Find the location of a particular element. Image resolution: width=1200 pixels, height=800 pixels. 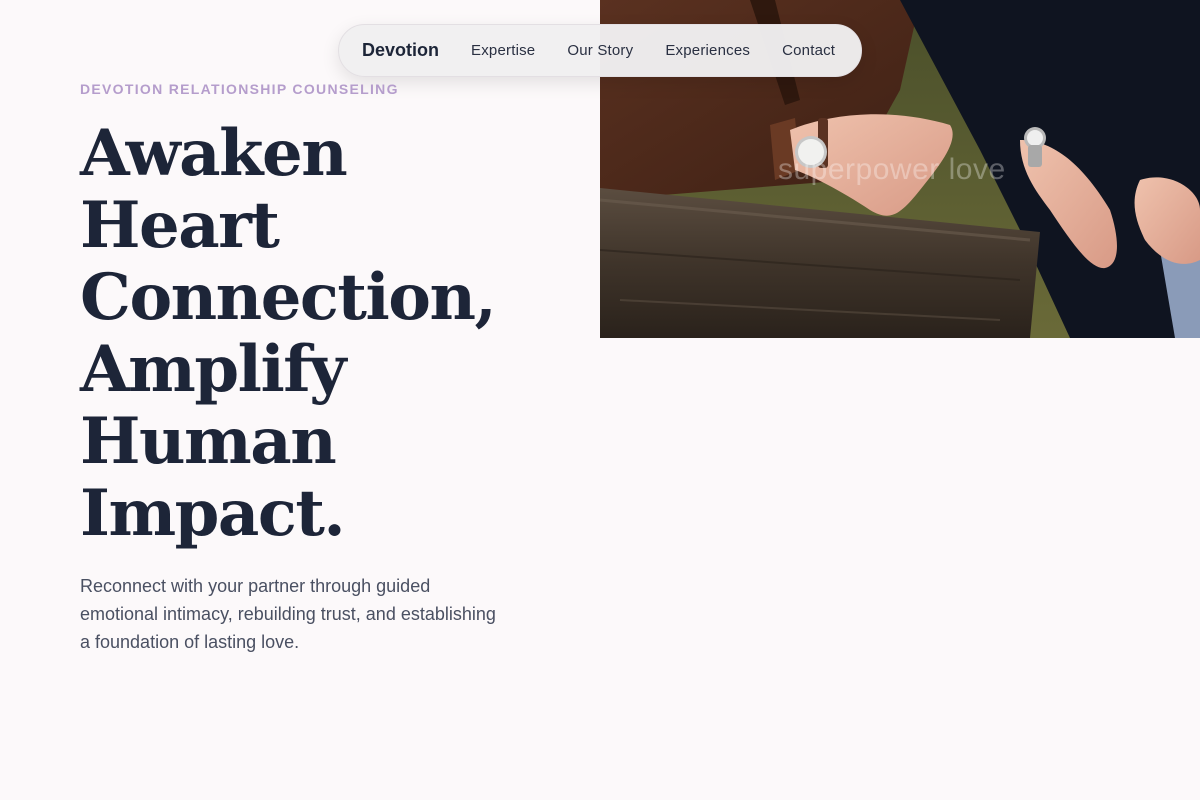

headline-line: Awaken is located at coordinates (214, 153).